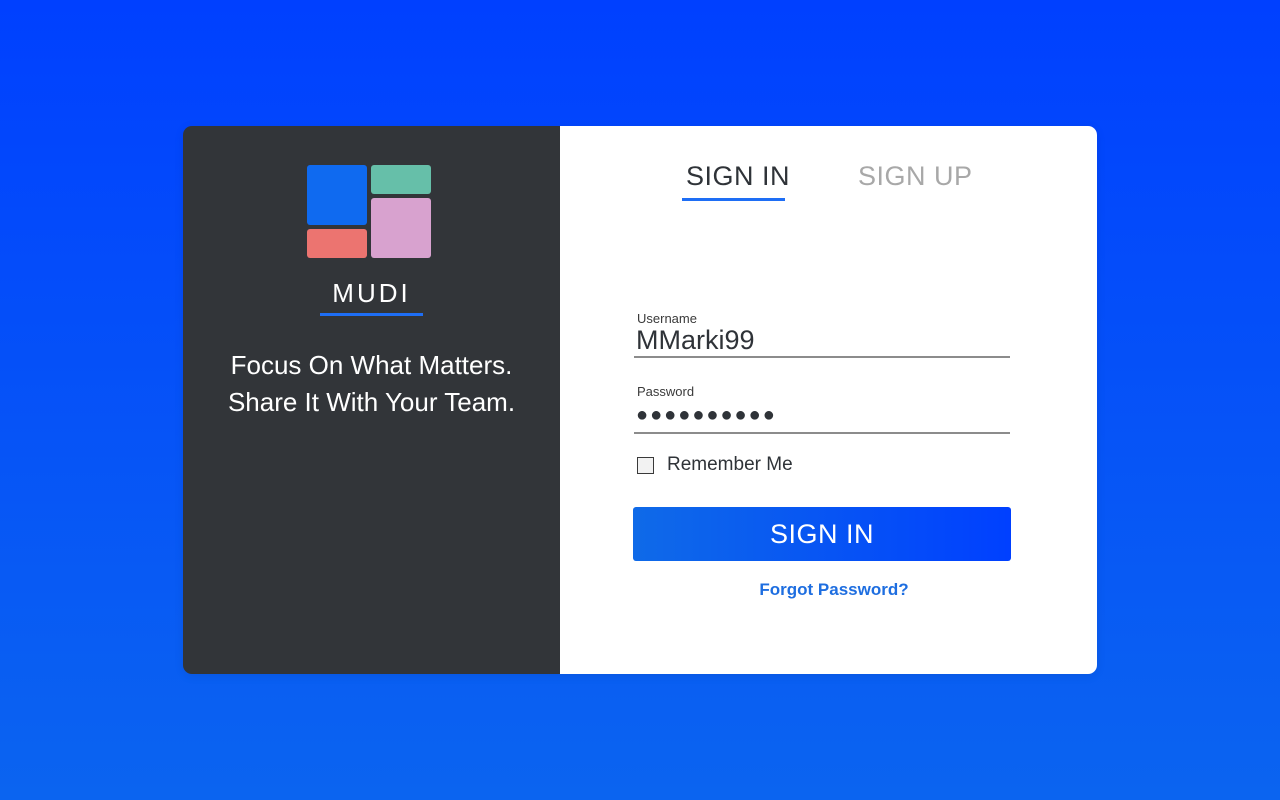  Describe the element at coordinates (371, 314) in the screenshot. I see `brand-underline` at that location.